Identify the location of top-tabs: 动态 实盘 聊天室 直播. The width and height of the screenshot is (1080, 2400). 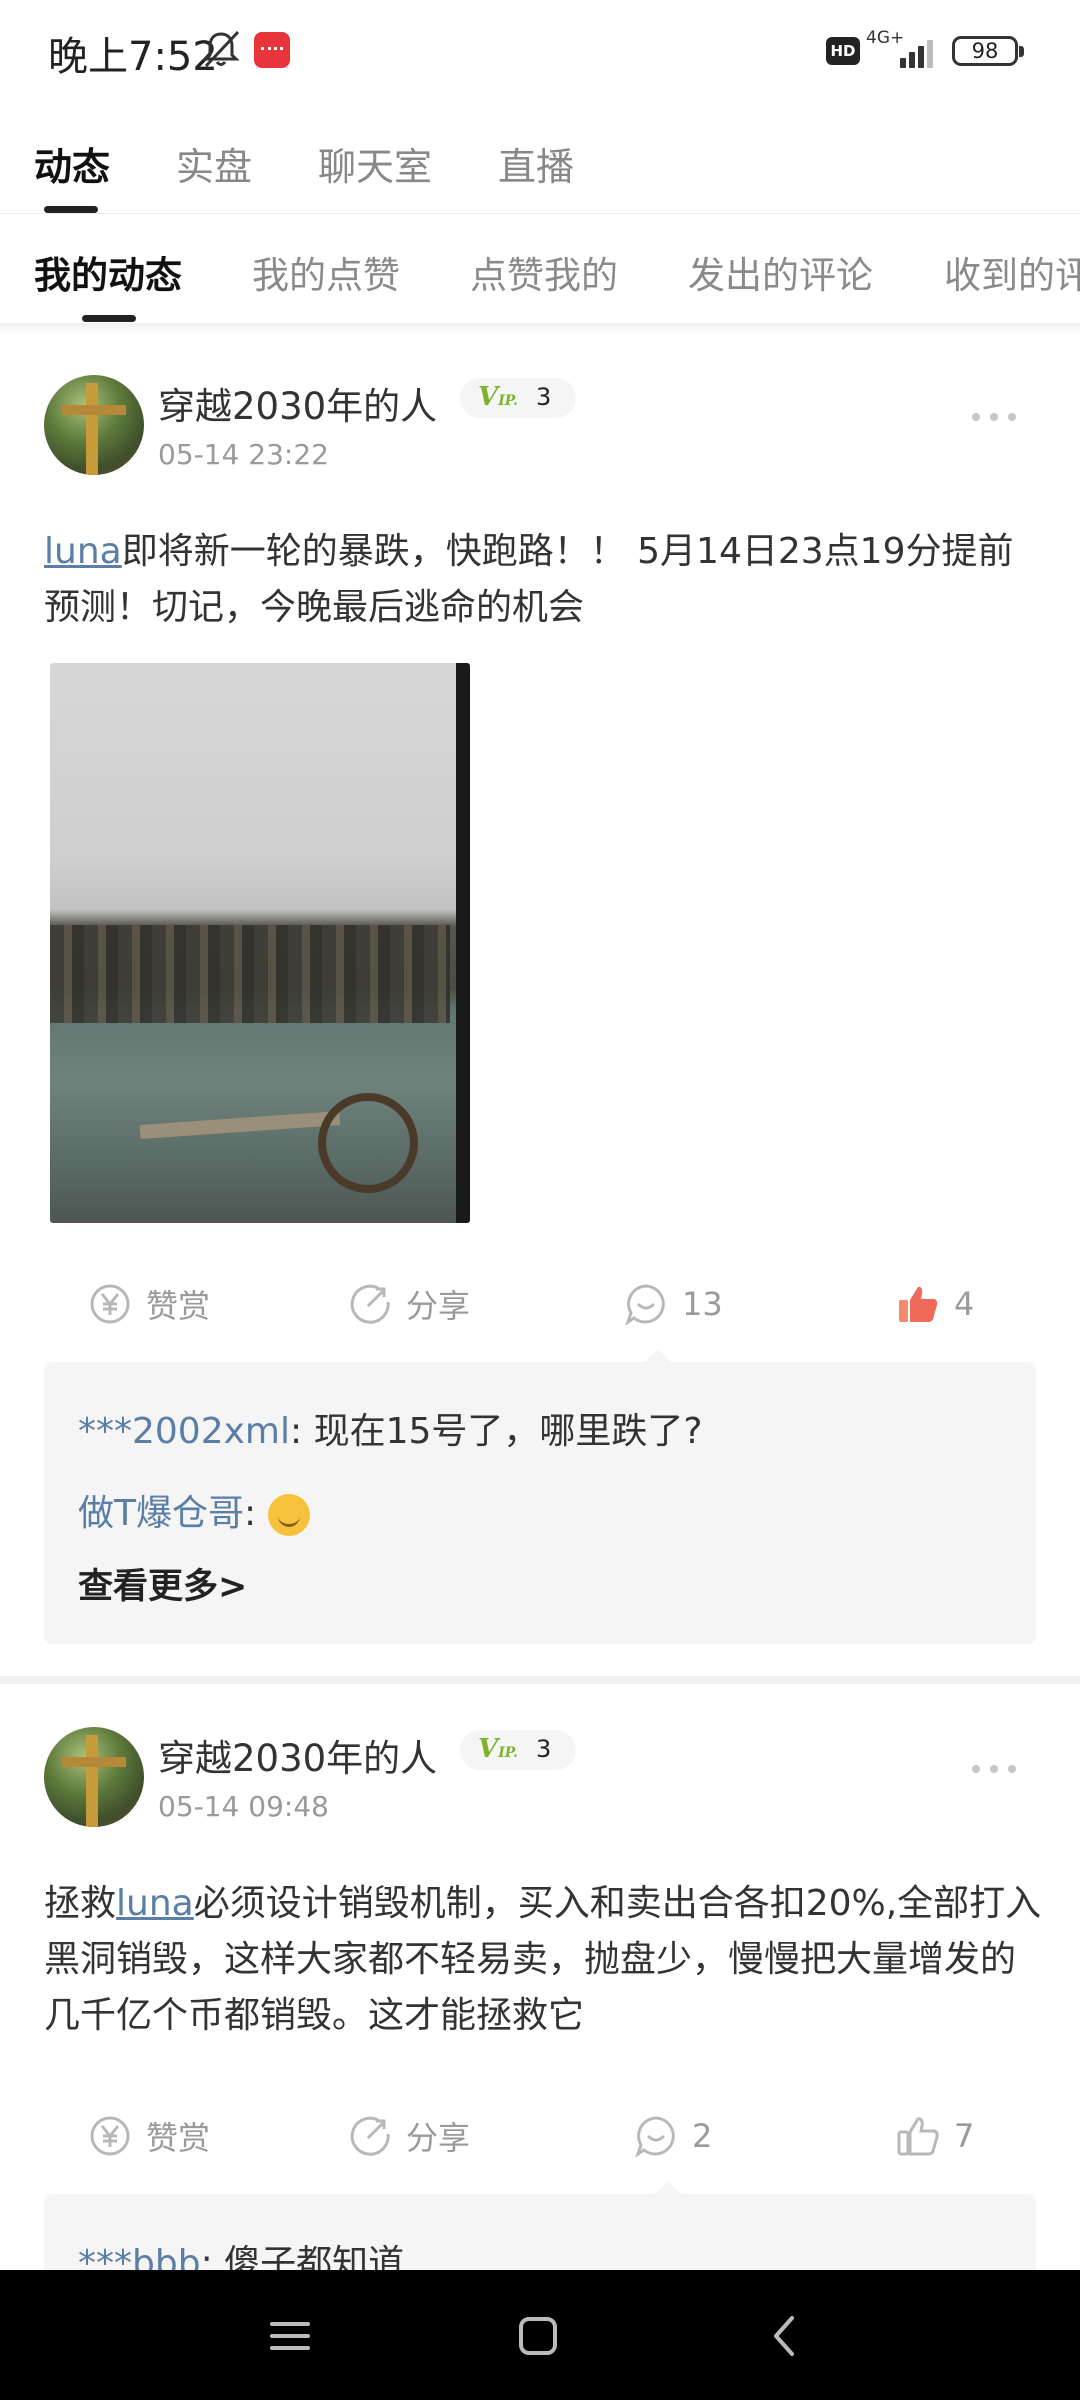
(540, 166).